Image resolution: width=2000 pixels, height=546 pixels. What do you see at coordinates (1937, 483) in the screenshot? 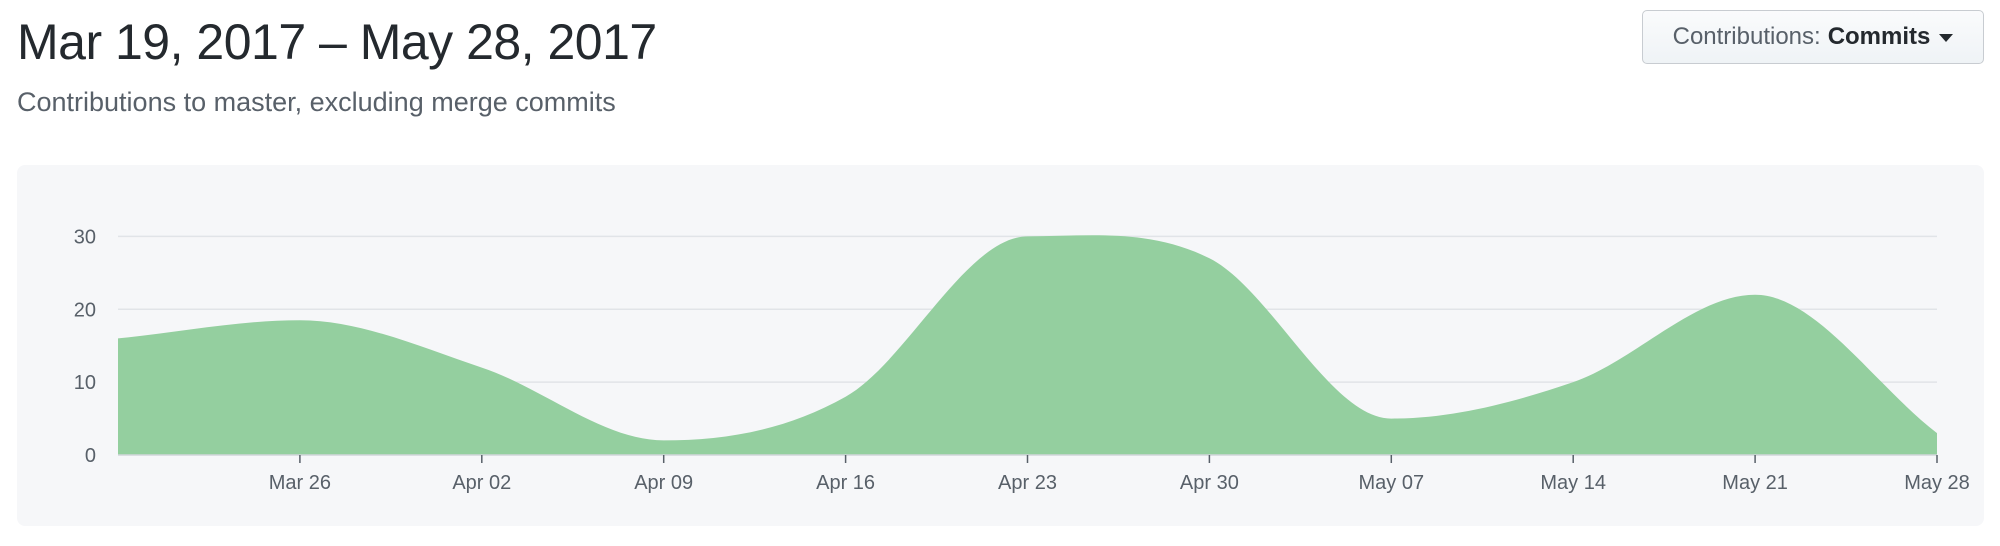
I see `x-tick-label: May 28` at bounding box center [1937, 483].